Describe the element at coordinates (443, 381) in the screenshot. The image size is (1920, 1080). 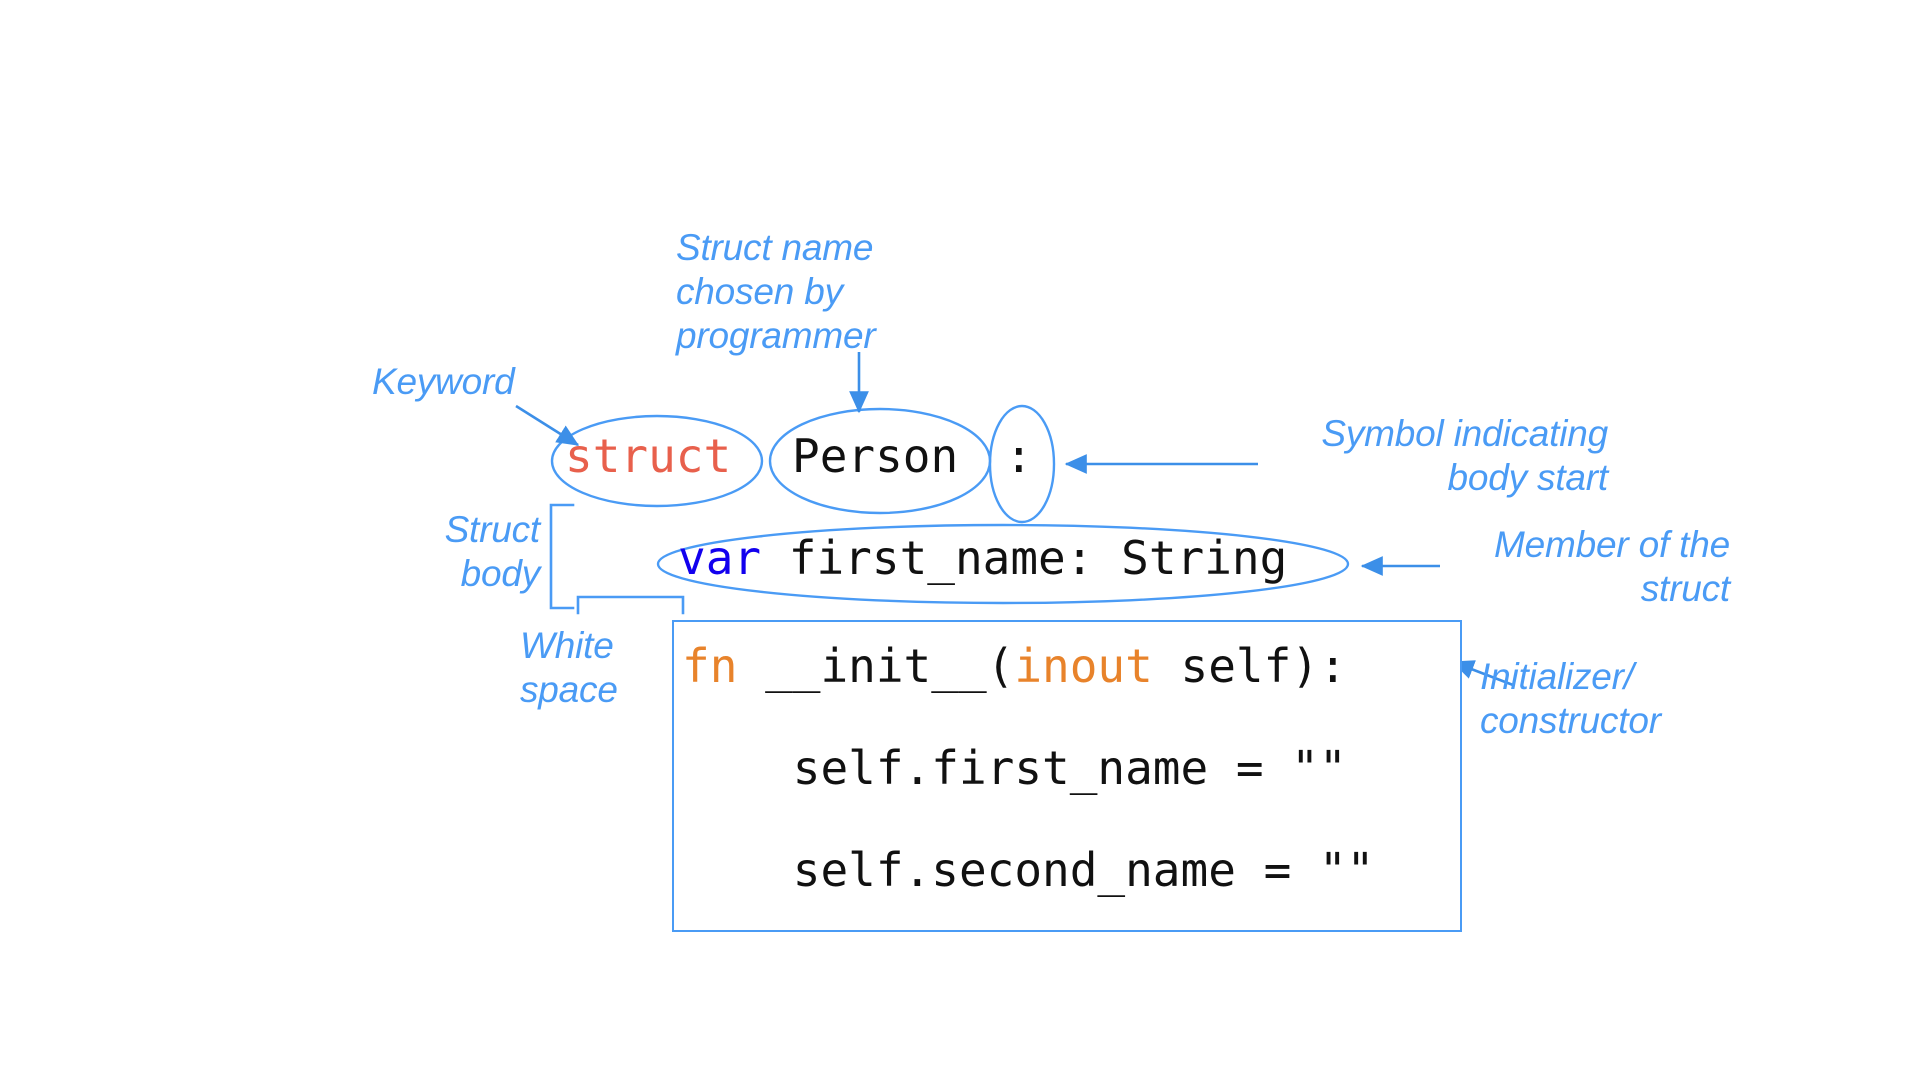
I see `annotation-keyword: Keyword` at that location.